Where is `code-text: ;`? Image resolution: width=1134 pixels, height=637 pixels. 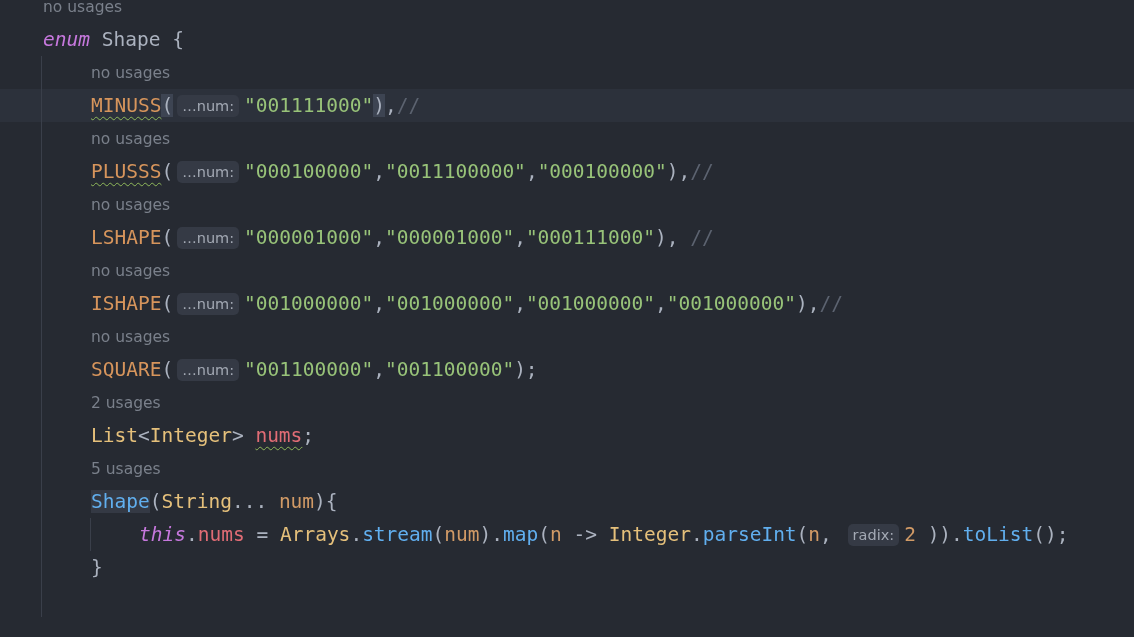 code-text: ; is located at coordinates (308, 435).